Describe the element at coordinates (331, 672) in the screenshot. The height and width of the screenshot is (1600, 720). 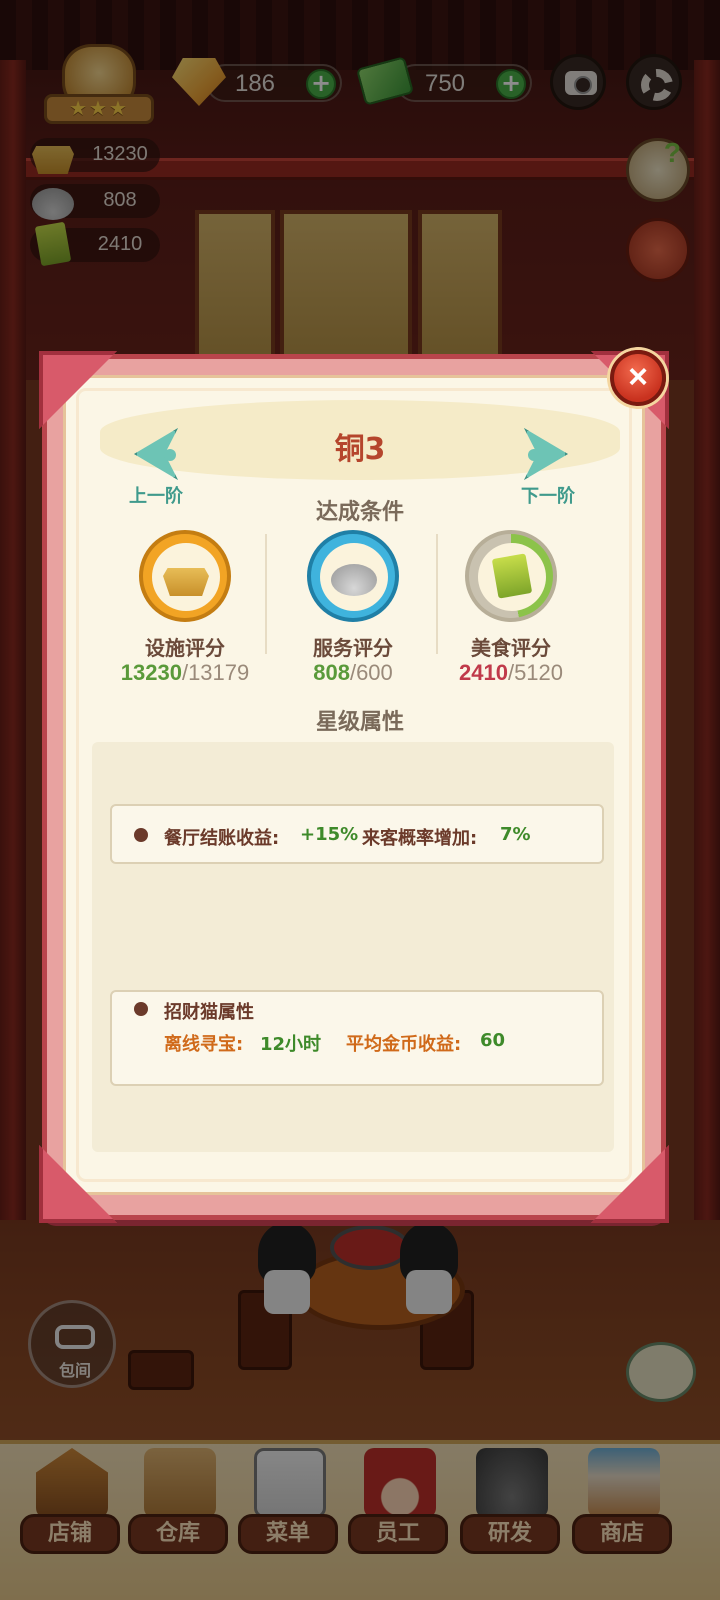
I see `current-value: 808` at that location.